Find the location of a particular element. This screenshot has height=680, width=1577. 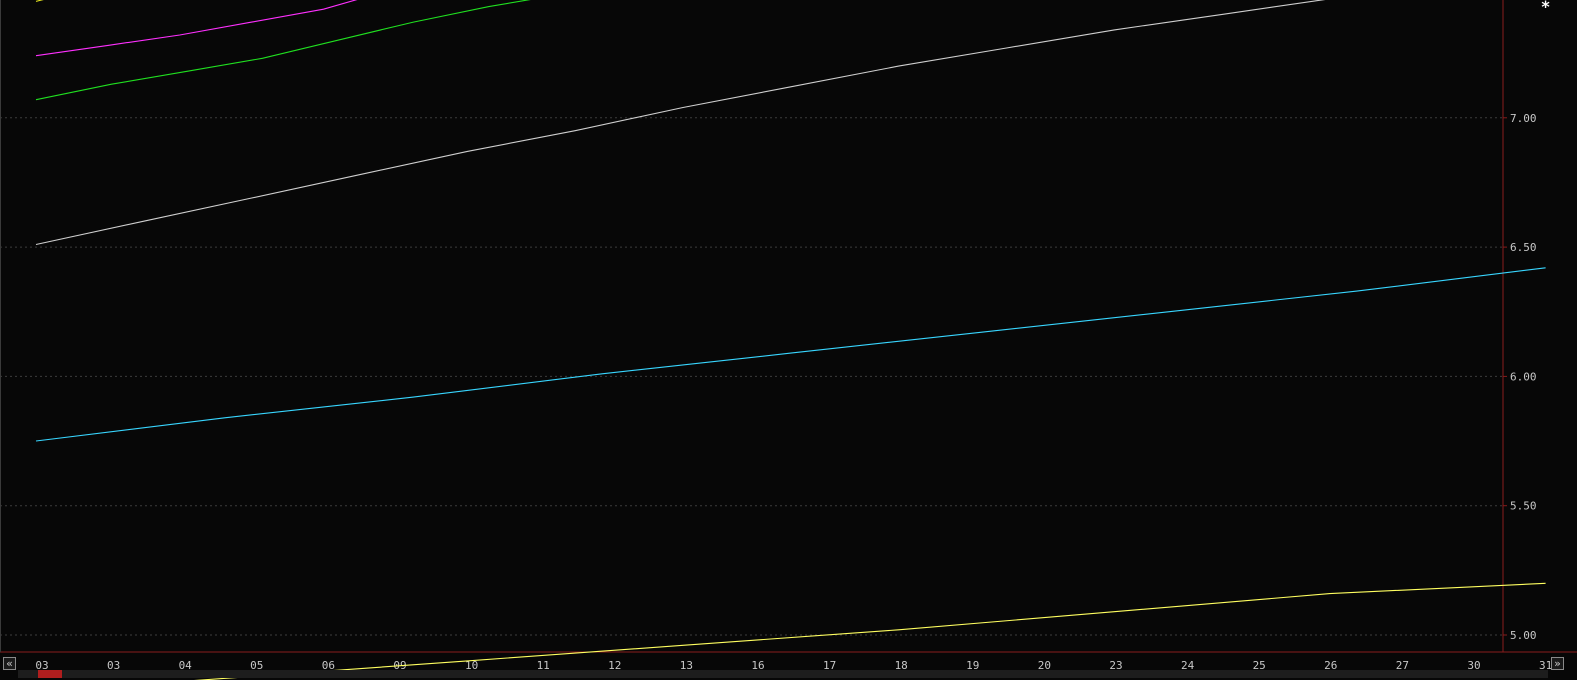

y-tick-label: 6.00 is located at coordinates (1523, 376).